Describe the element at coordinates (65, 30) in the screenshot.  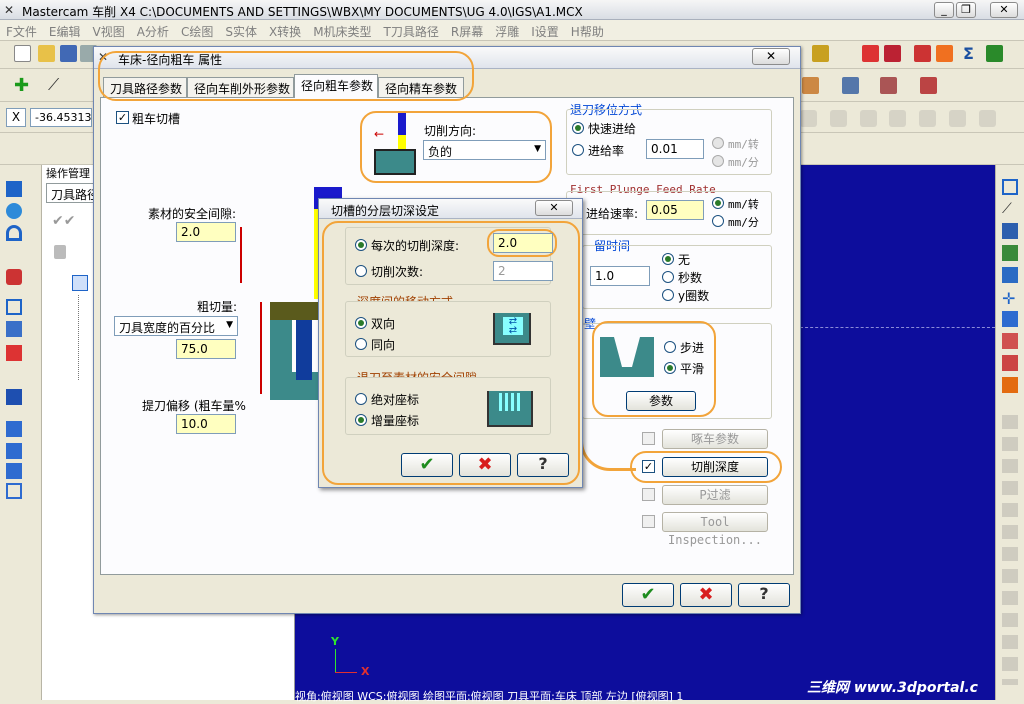
I see `menu-item-1: E编辑` at that location.